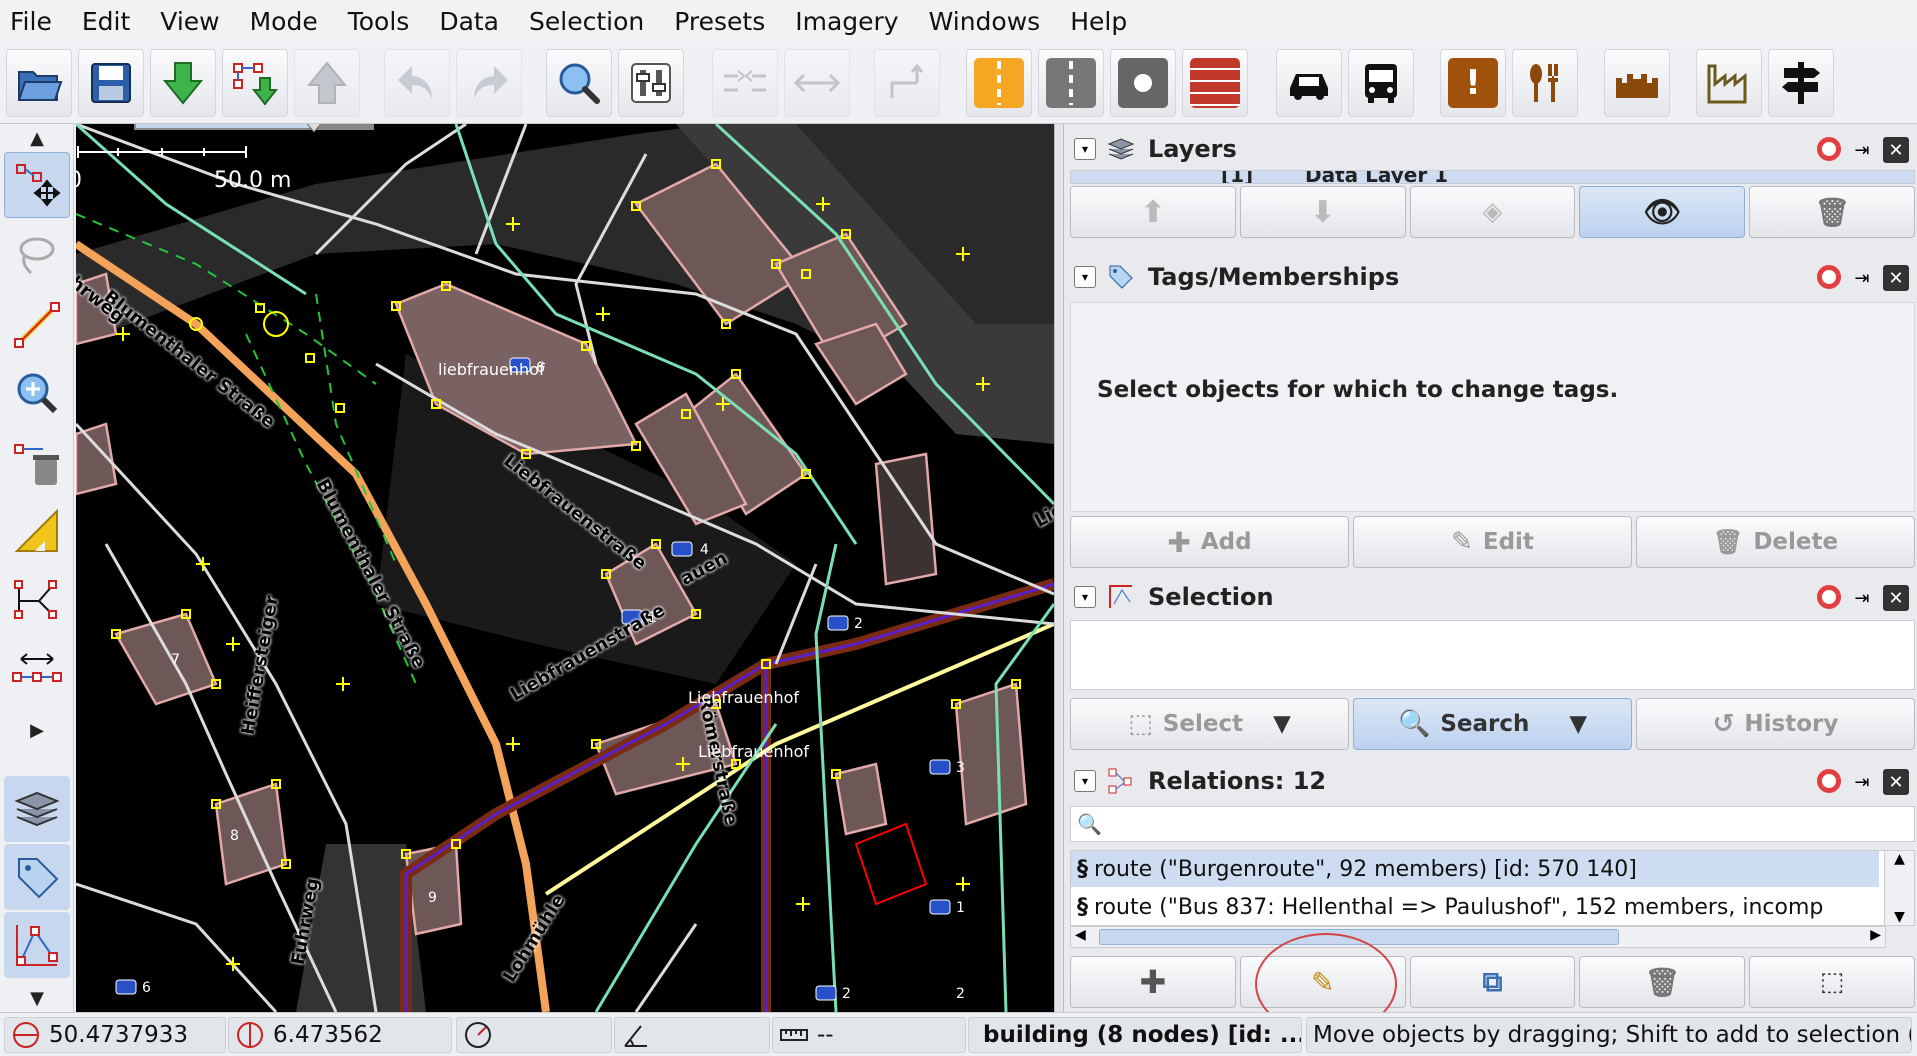 The height and width of the screenshot is (1056, 1917). I want to click on menu-data: Data, so click(469, 21).